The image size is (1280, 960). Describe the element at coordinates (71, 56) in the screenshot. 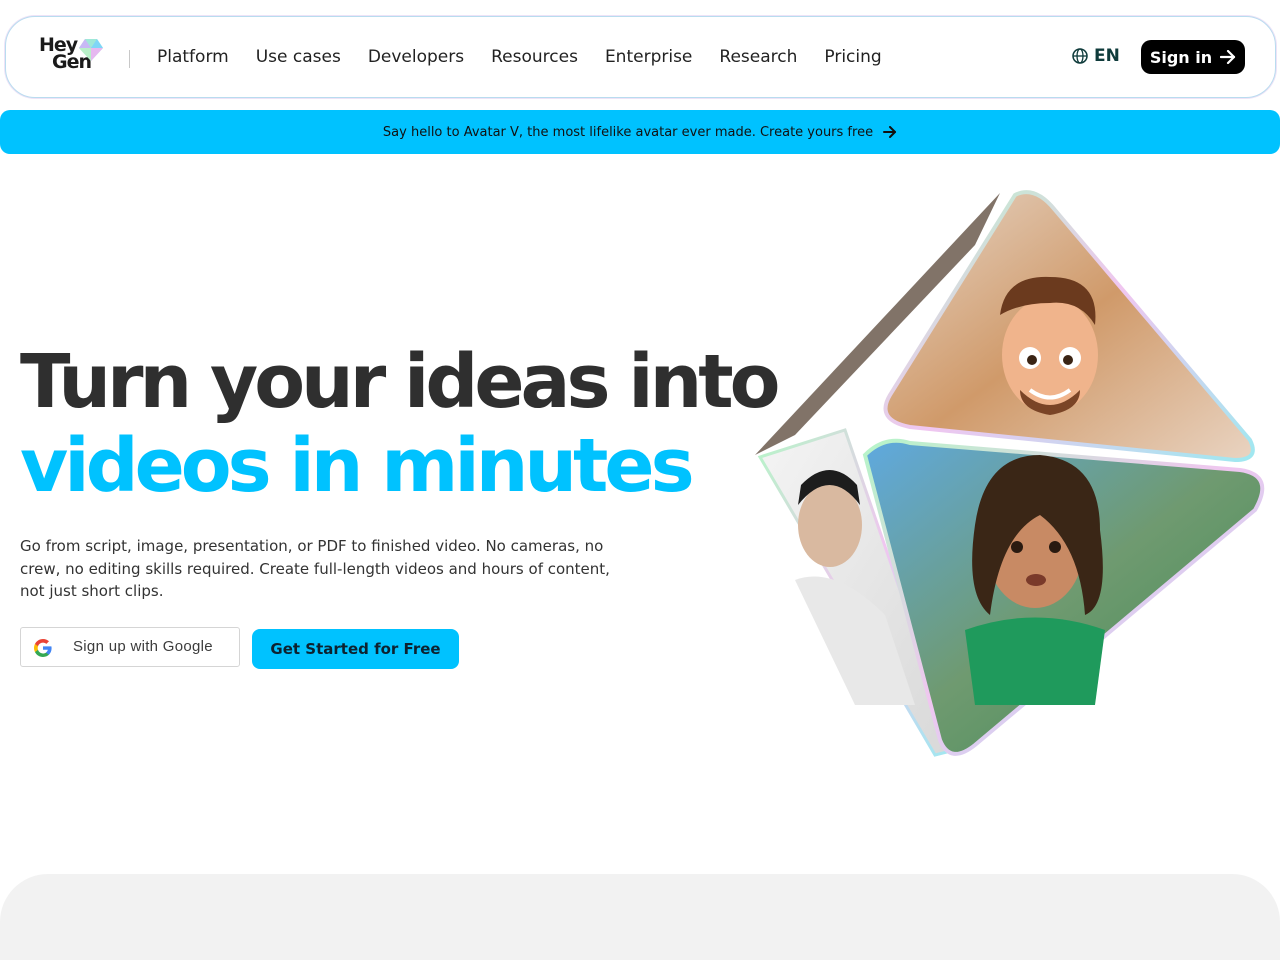

I see `heygen-logo: Hey Gen` at that location.